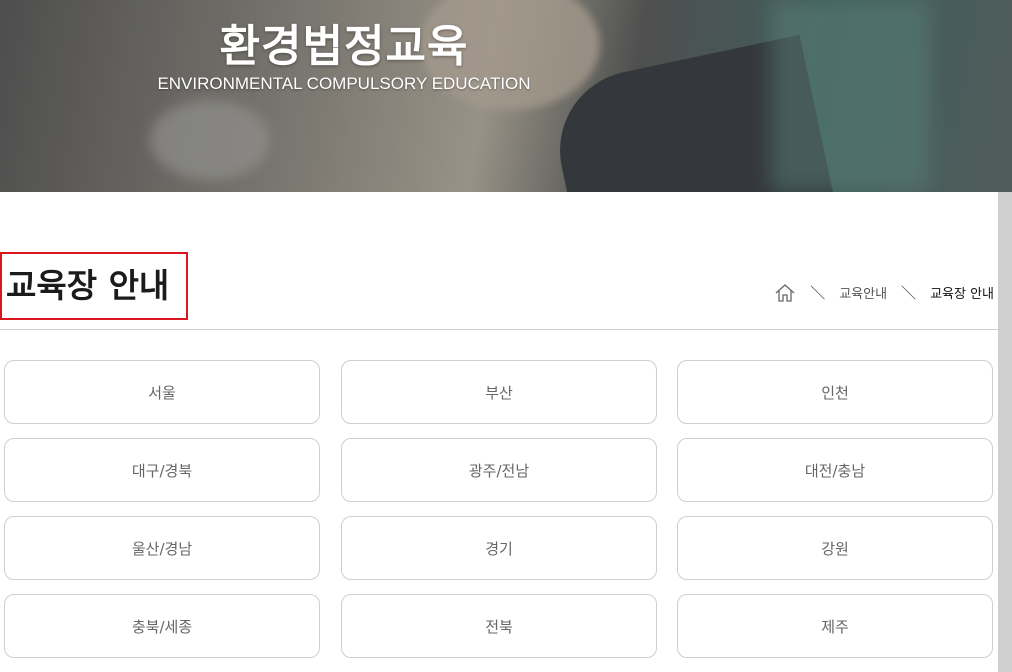 The width and height of the screenshot is (1012, 672). I want to click on region-button-jeju: 제주, so click(835, 626).